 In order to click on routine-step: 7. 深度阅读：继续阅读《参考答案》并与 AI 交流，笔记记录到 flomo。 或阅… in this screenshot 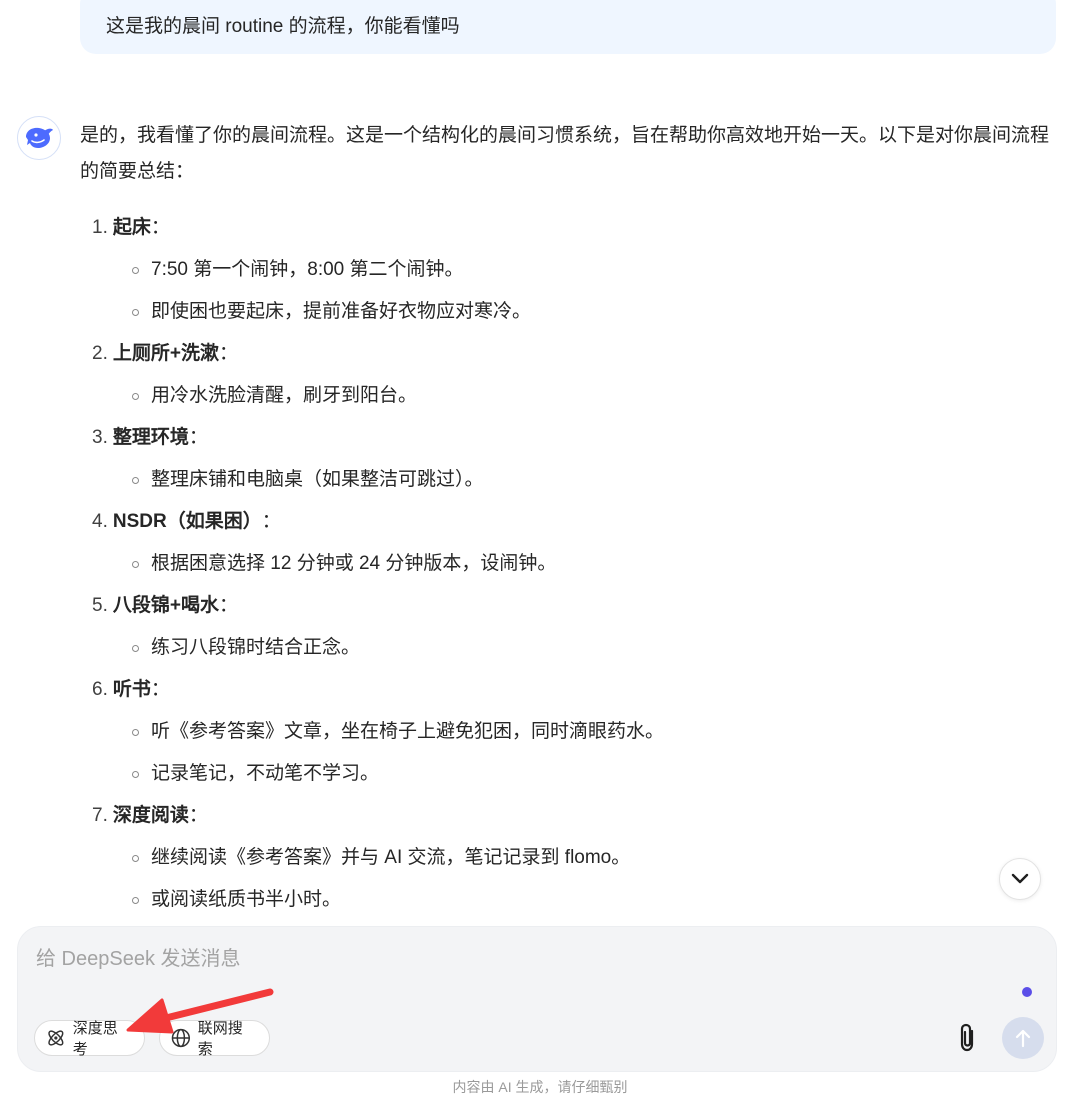, I will do `click(570, 858)`.